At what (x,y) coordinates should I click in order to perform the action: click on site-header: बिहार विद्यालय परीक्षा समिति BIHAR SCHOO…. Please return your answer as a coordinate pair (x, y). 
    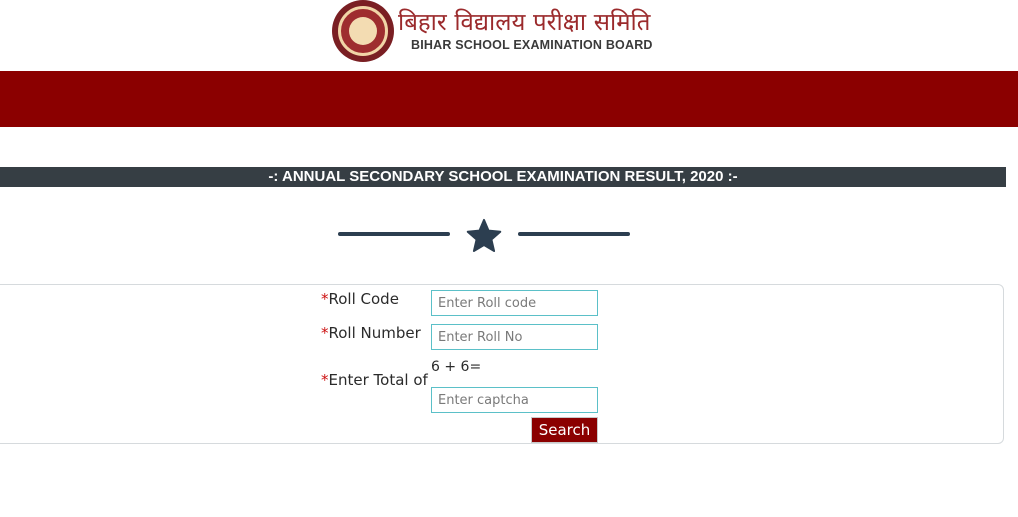
    Looking at the image, I should click on (509, 35).